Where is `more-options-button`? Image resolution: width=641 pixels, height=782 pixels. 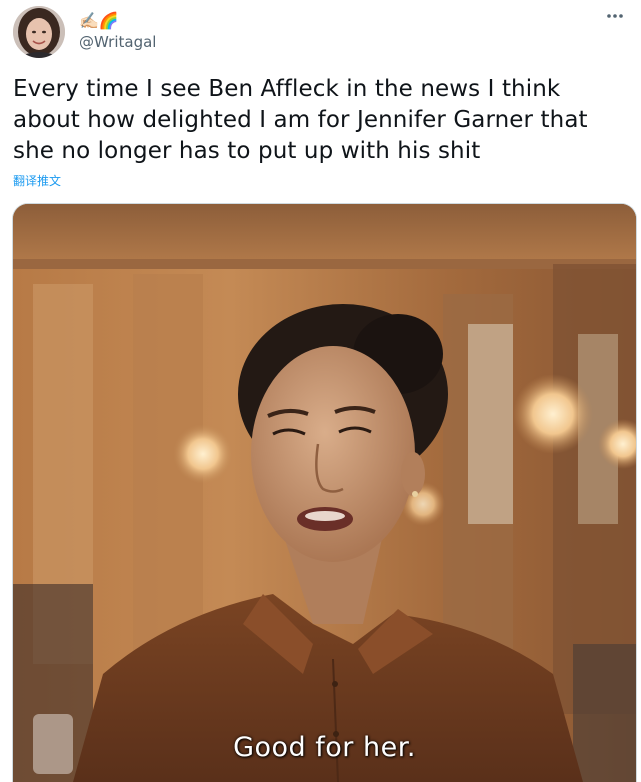 more-options-button is located at coordinates (615, 16).